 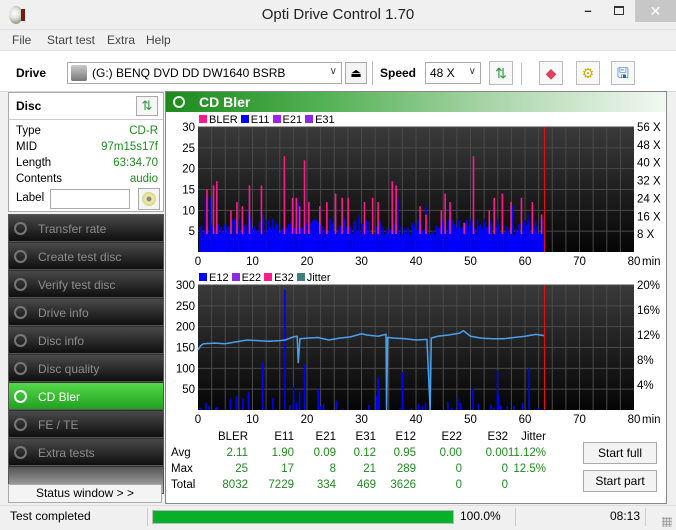 What do you see at coordinates (87, 133) in the screenshot?
I see `disc-row-type: Type CD-R` at bounding box center [87, 133].